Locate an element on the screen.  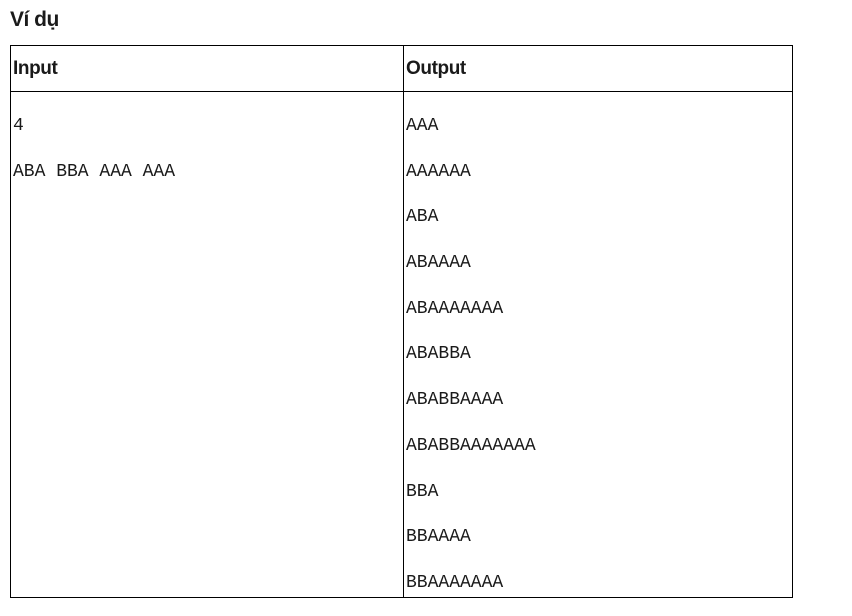
output-line: AAAAAA is located at coordinates (438, 171).